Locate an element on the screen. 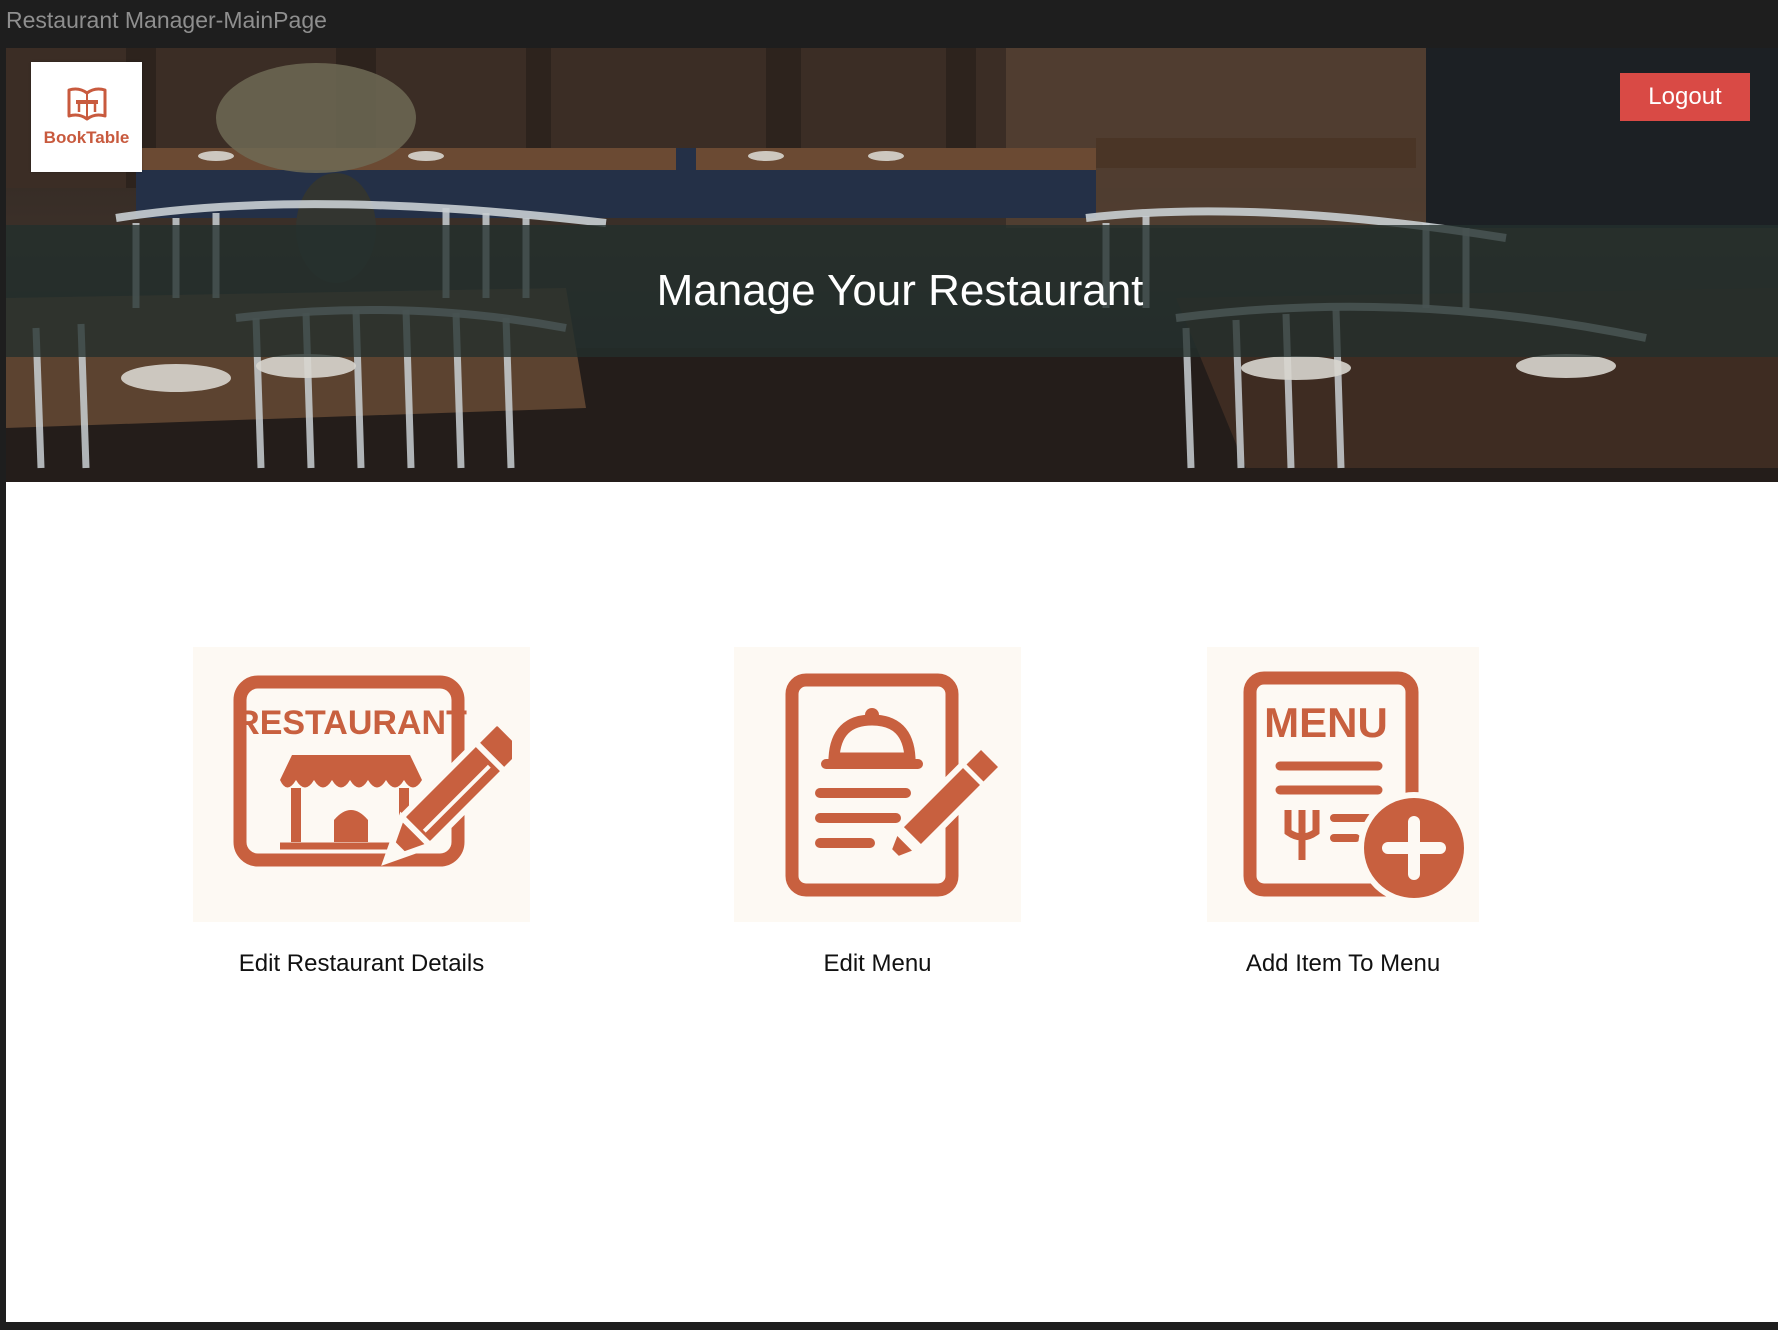 The image size is (1778, 1330). add-item-to-menu-tile: MENU is located at coordinates (1343, 784).